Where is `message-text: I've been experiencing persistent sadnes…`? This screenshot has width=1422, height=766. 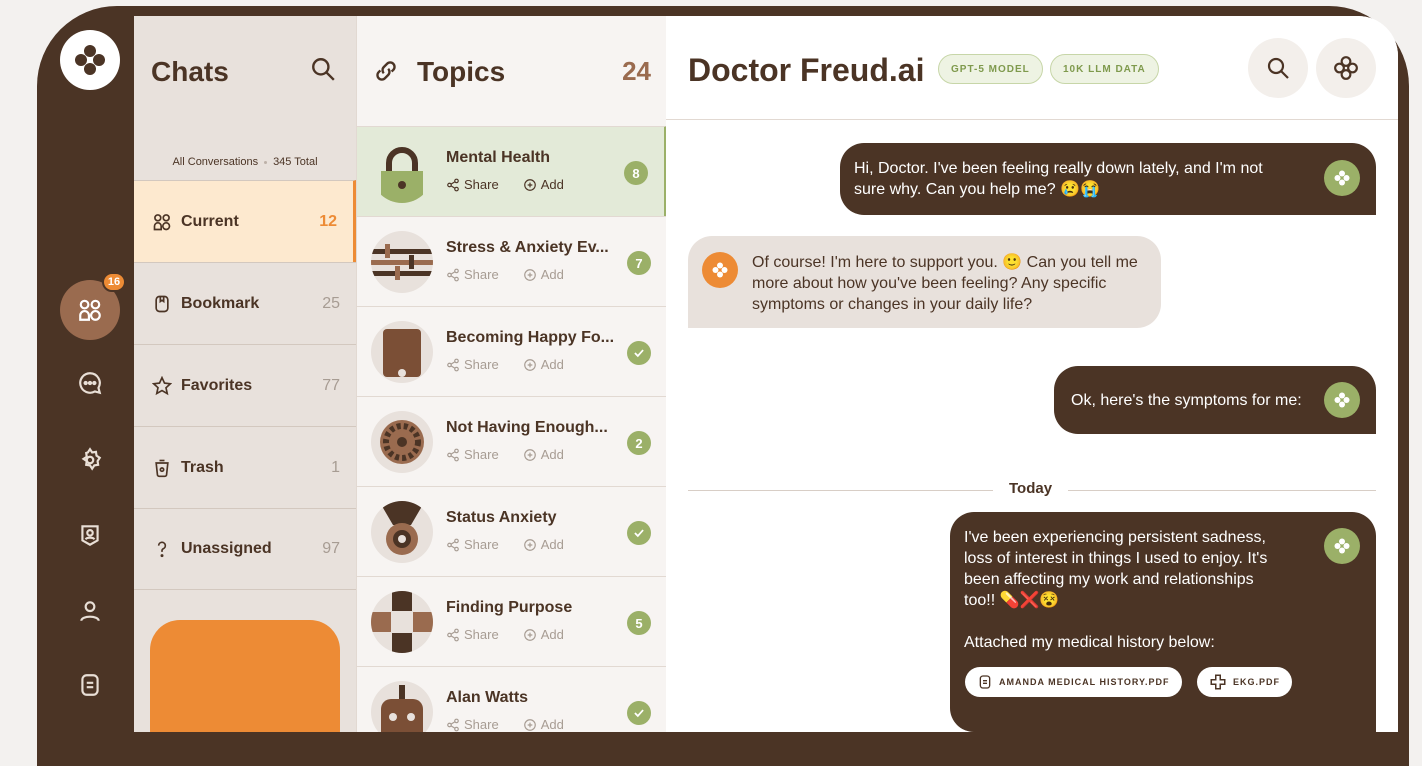 message-text: I've been experiencing persistent sadnes… is located at coordinates (1116, 569).